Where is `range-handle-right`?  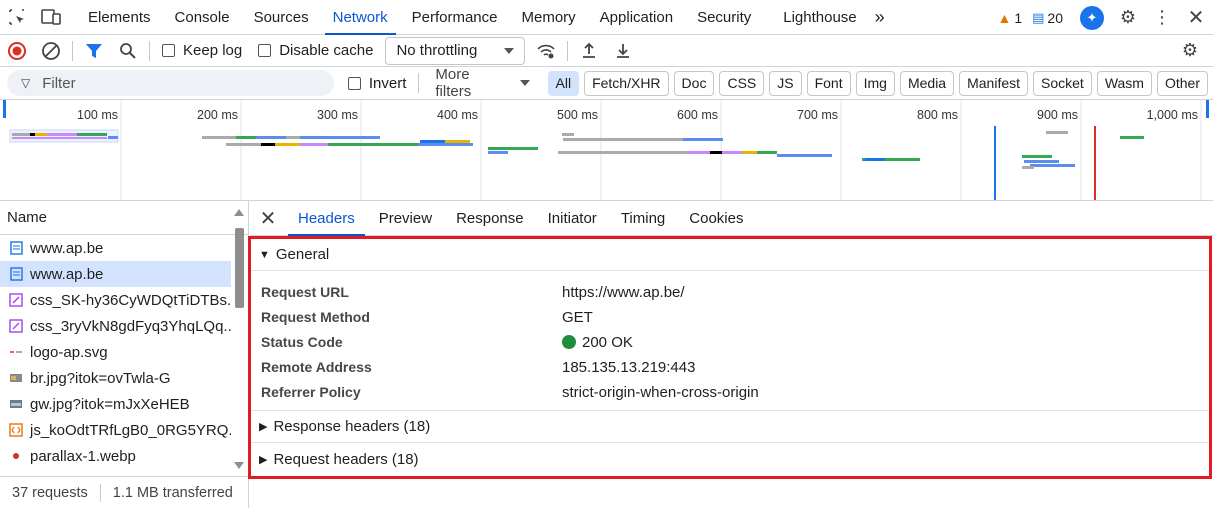 range-handle-right is located at coordinates (1207, 109).